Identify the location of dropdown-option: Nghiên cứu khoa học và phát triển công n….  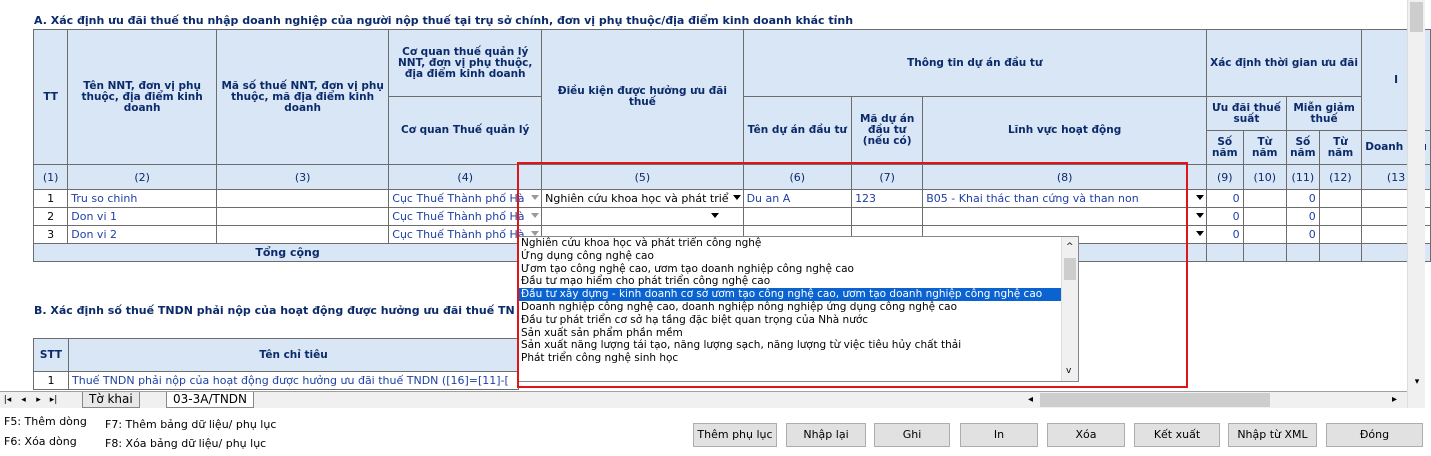
(798, 243).